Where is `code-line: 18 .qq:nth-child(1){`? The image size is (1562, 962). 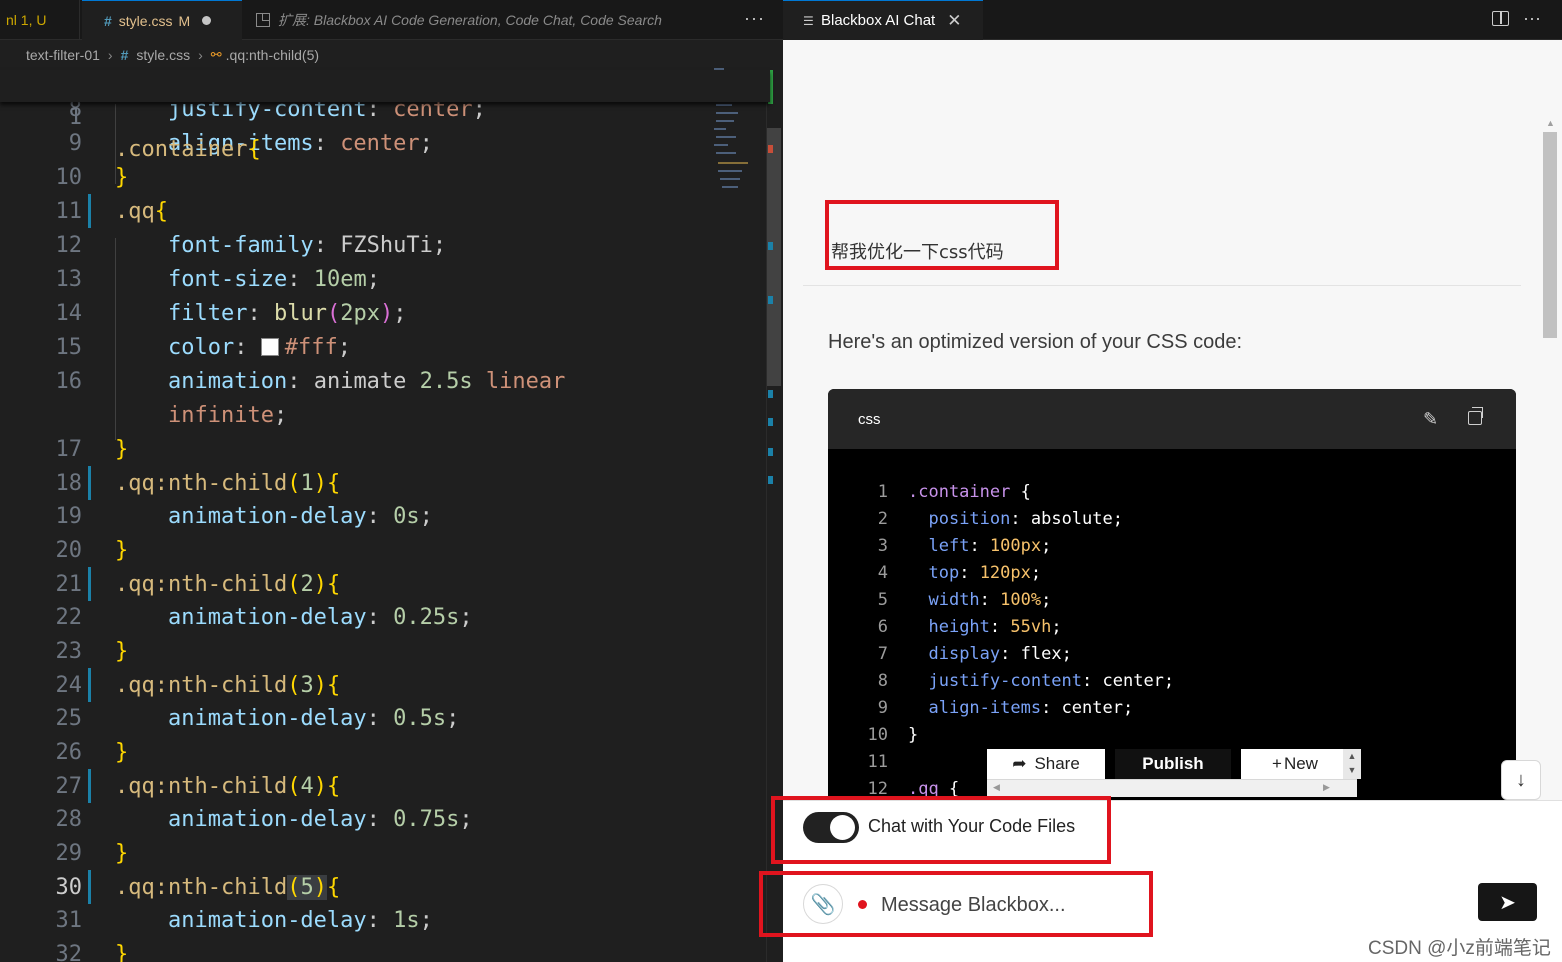
code-line: 18 .qq:nth-child(1){ is located at coordinates (355, 484).